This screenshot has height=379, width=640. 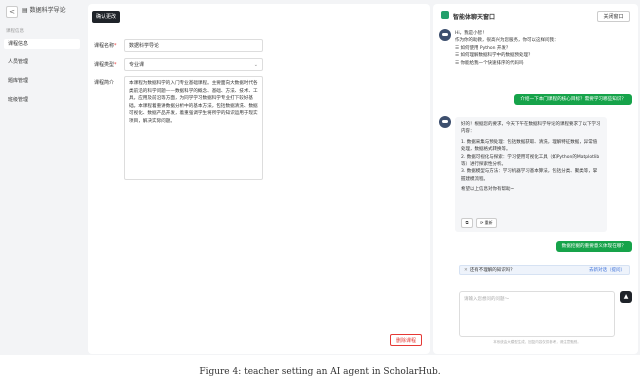 I want to click on sidebar-item-people: 人员管理, so click(x=42, y=62).